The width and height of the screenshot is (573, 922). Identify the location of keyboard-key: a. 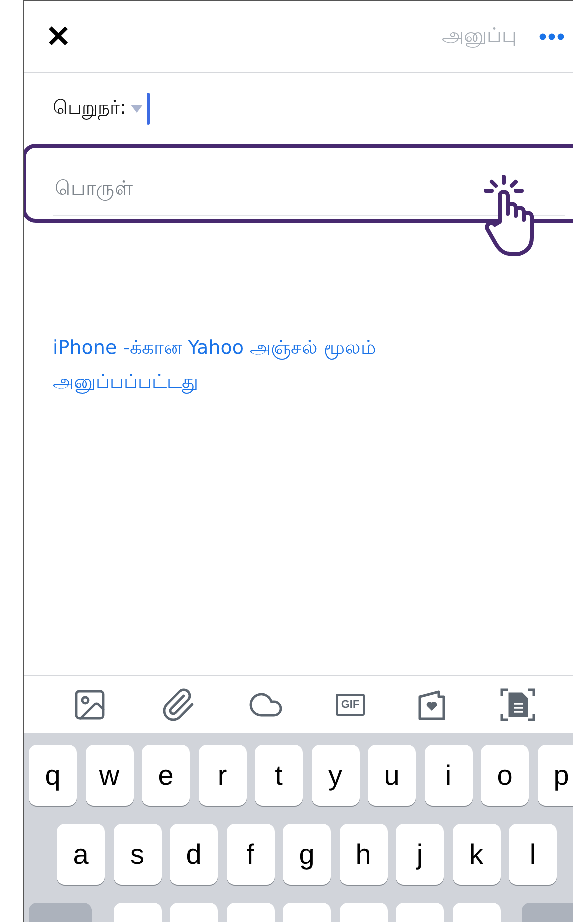
(81, 854).